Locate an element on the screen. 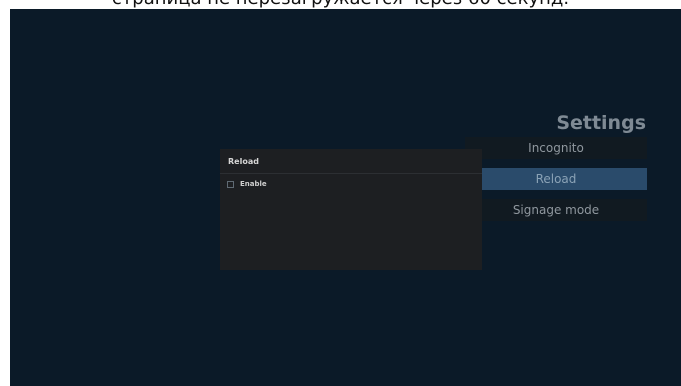  settings-title: Settings is located at coordinates (601, 123).